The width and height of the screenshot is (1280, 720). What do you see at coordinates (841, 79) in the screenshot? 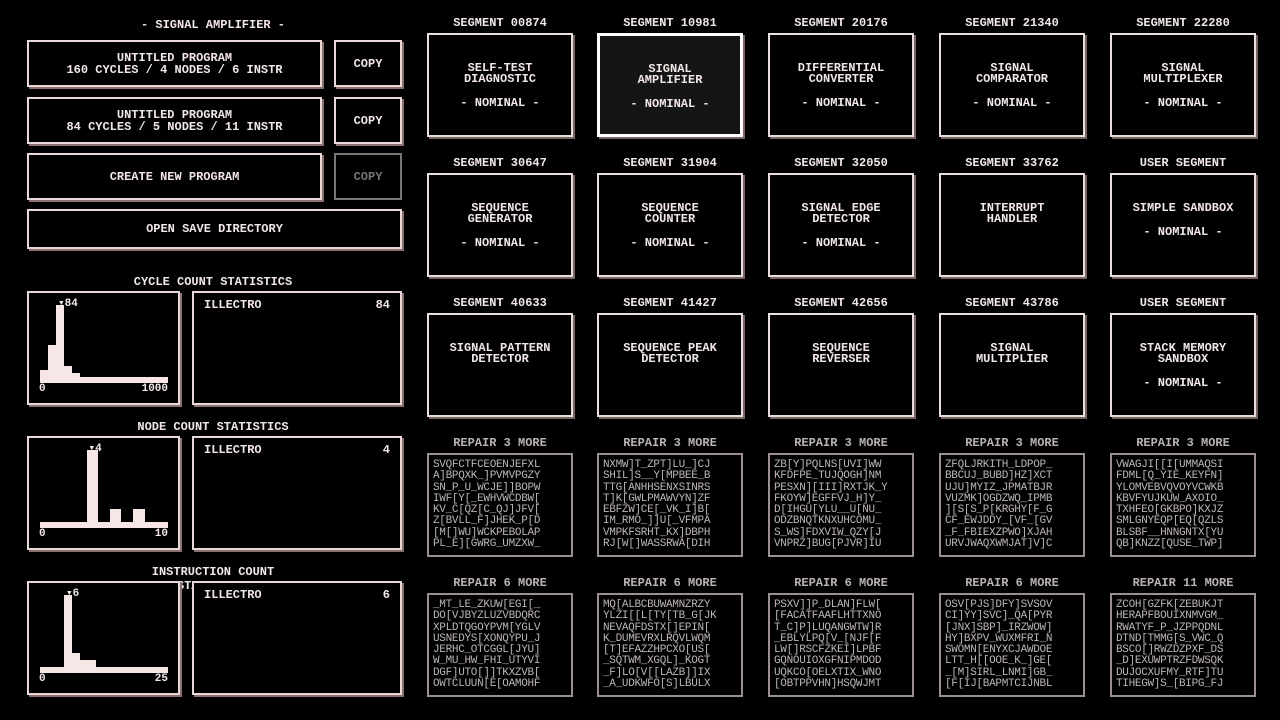
I see `segment-name: CONVERTER` at bounding box center [841, 79].